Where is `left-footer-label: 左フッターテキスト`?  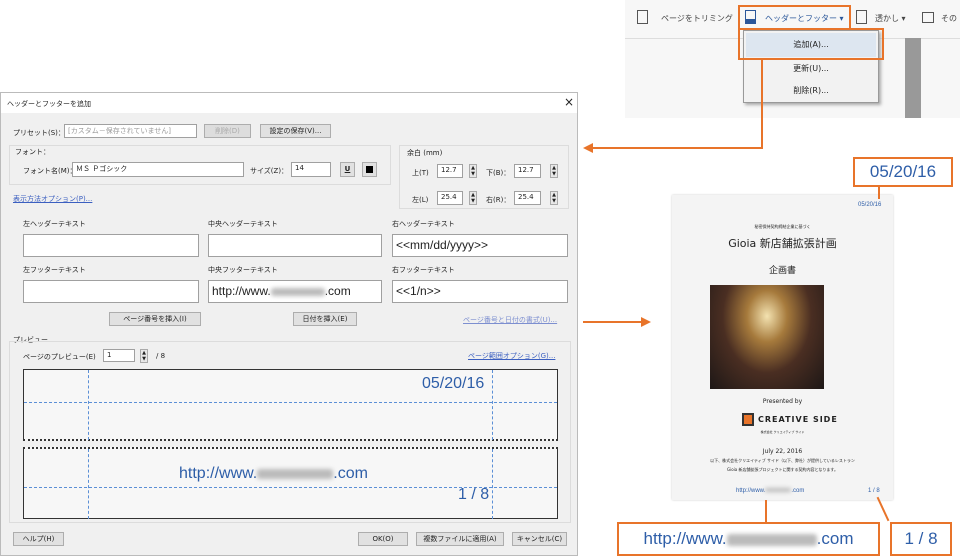 left-footer-label: 左フッターテキスト is located at coordinates (54, 270).